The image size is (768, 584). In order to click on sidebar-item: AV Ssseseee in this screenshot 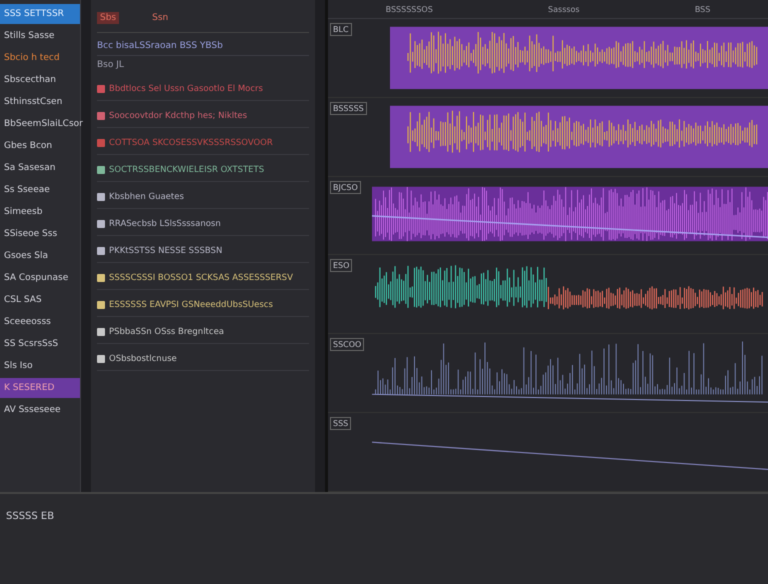, I will do `click(40, 410)`.